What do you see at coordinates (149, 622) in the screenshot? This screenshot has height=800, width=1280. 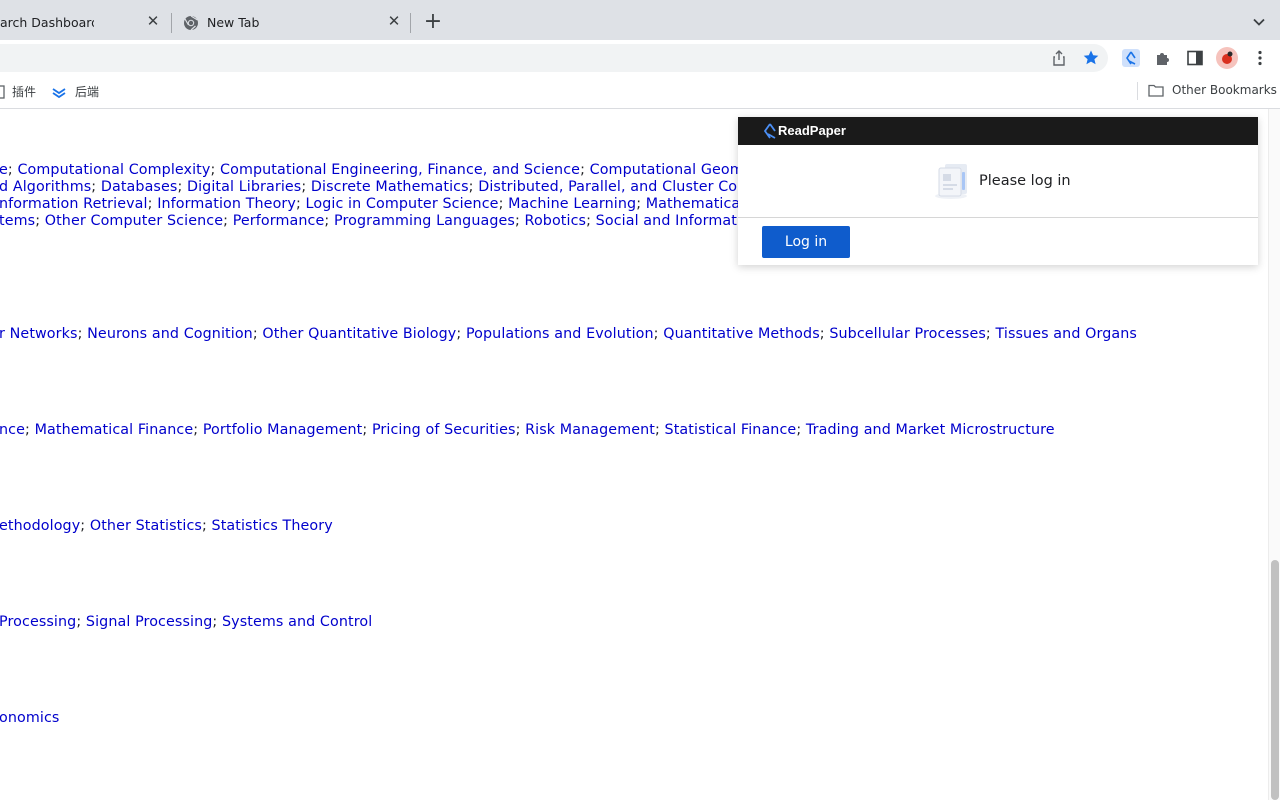 I see `category-link: Signal Processing` at bounding box center [149, 622].